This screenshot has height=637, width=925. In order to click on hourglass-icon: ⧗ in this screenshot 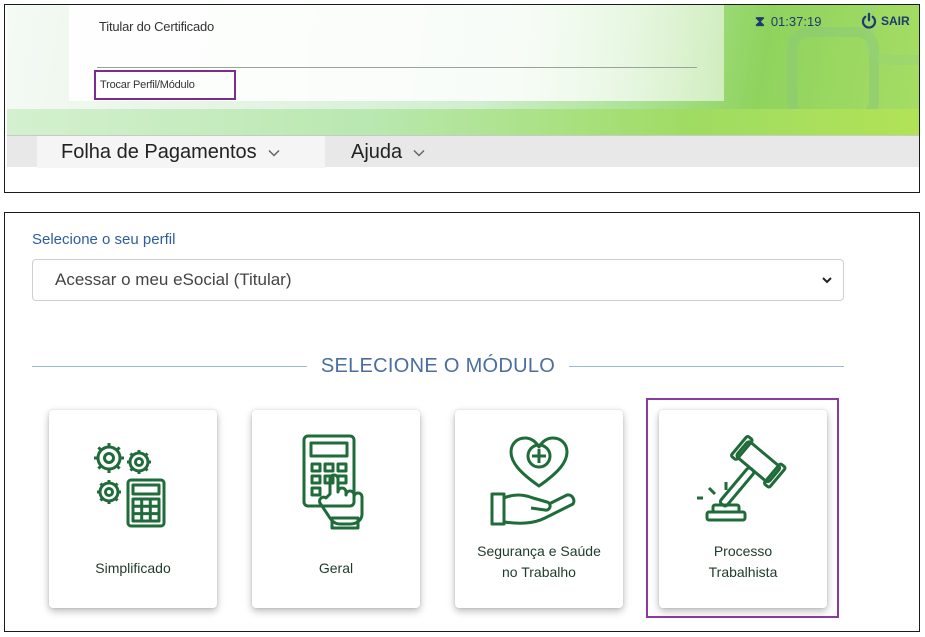, I will do `click(760, 21)`.